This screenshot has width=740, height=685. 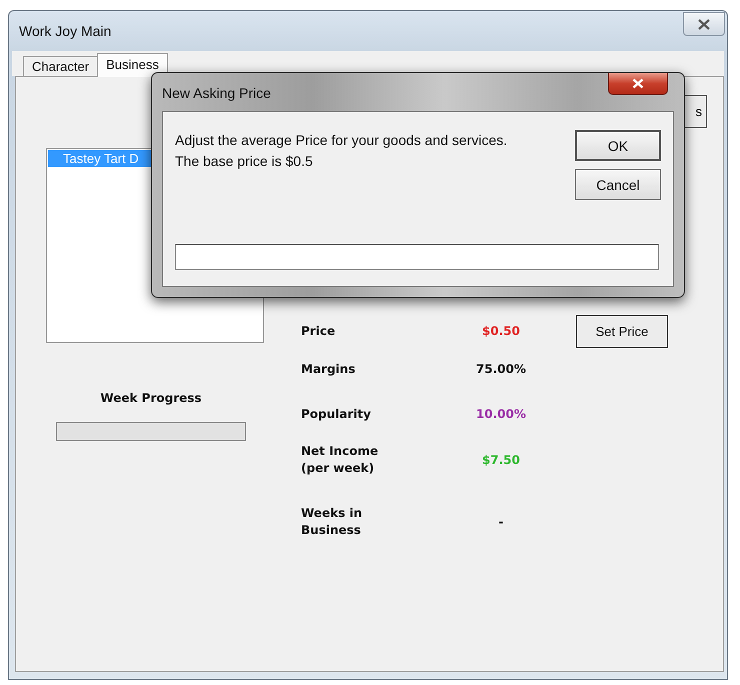 I want to click on stat-value: $0.50, so click(x=501, y=331).